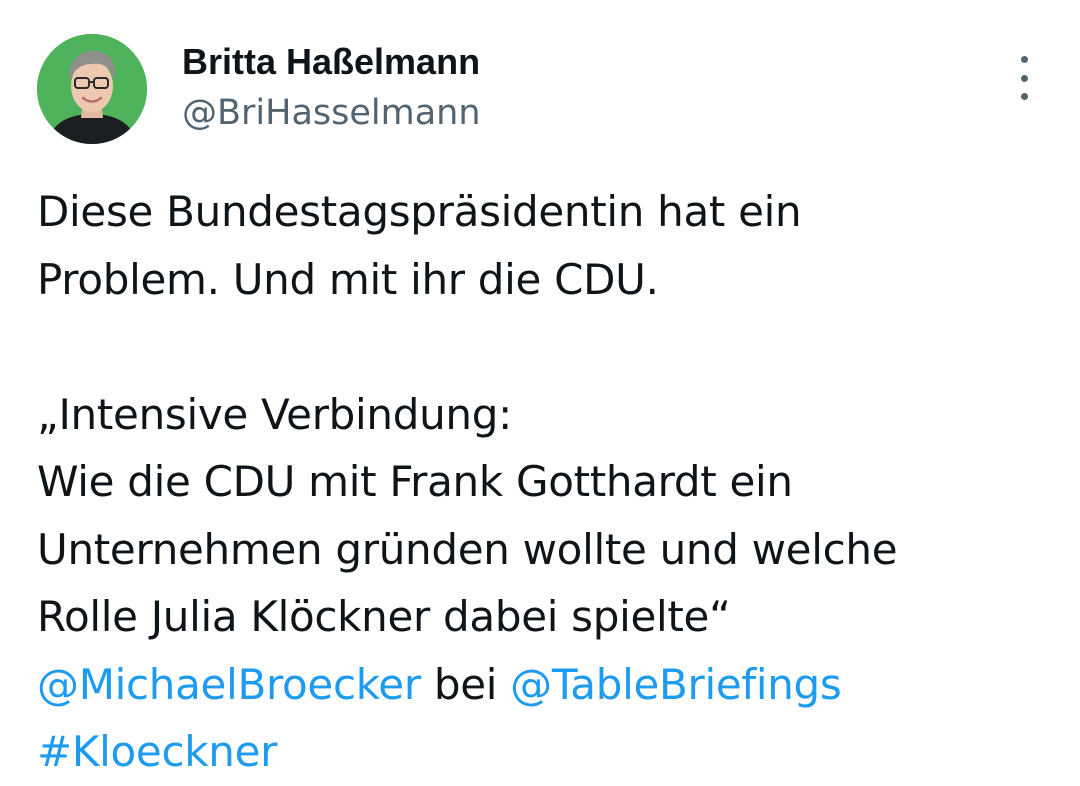  What do you see at coordinates (676, 684) in the screenshot?
I see `mention-link-tablebriefings: @TableBriefings` at bounding box center [676, 684].